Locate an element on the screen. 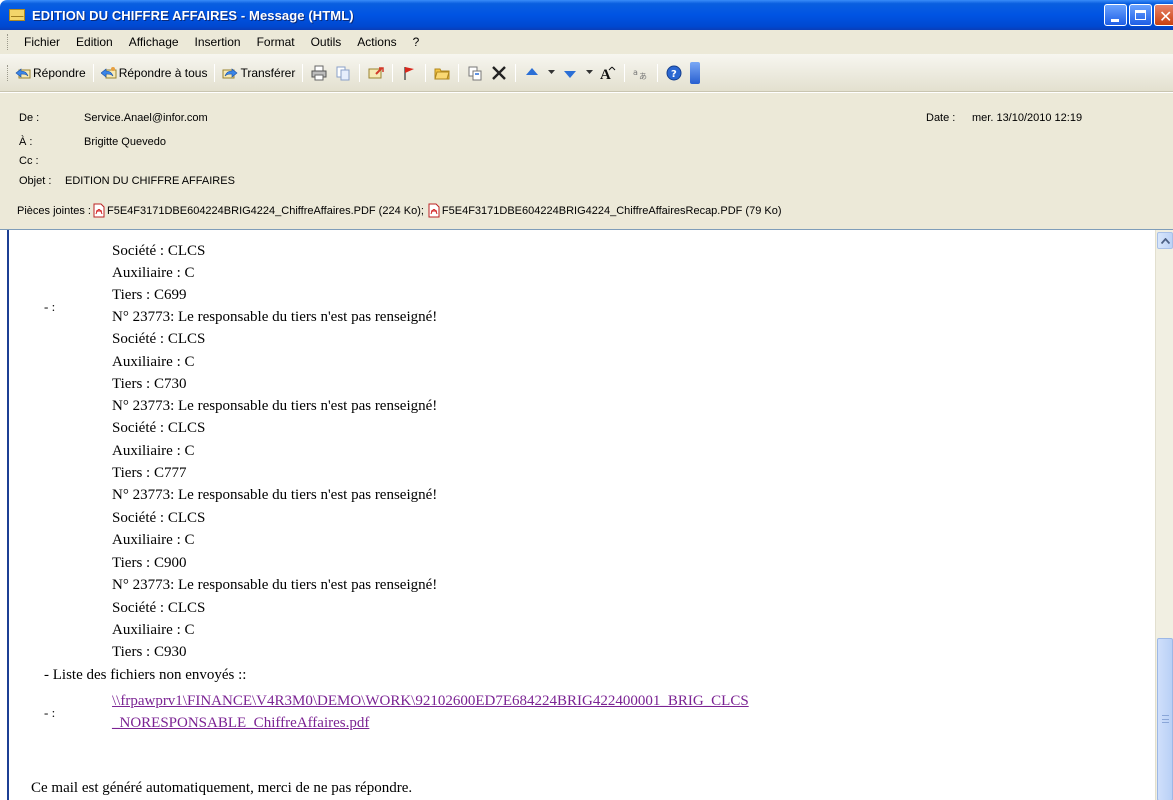  scroll-thumb is located at coordinates (1165, 719).